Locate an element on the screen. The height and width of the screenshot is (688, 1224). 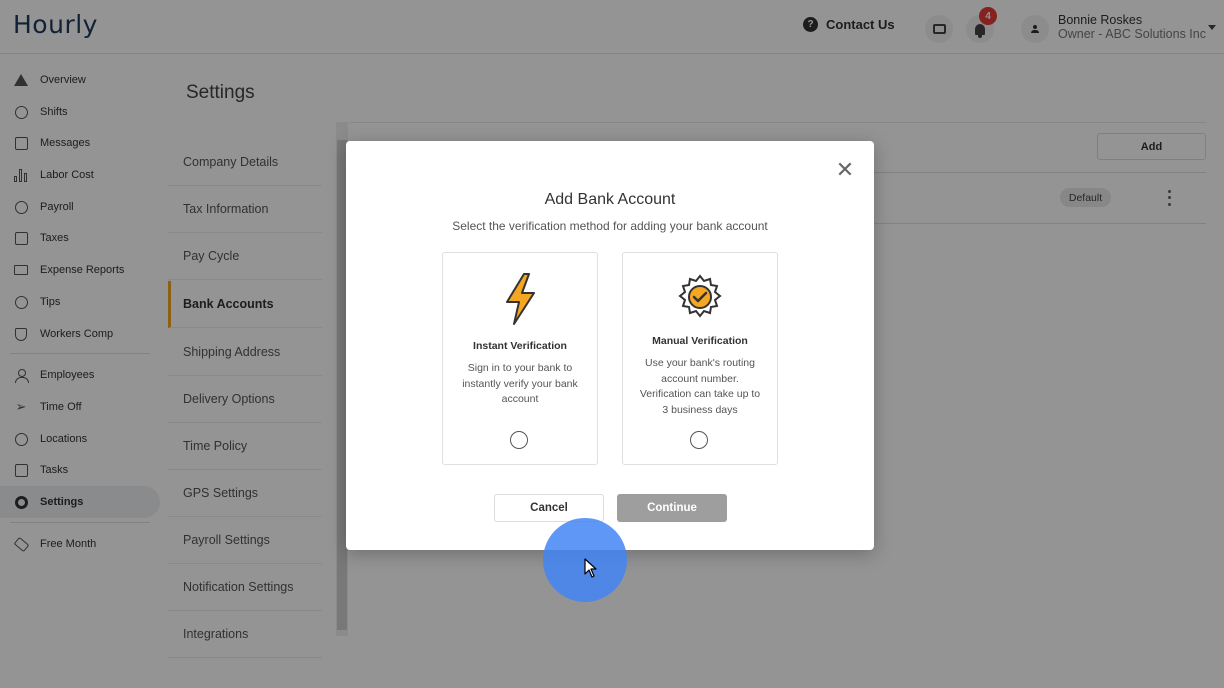
mouse-cursor-icon is located at coordinates (590, 568).